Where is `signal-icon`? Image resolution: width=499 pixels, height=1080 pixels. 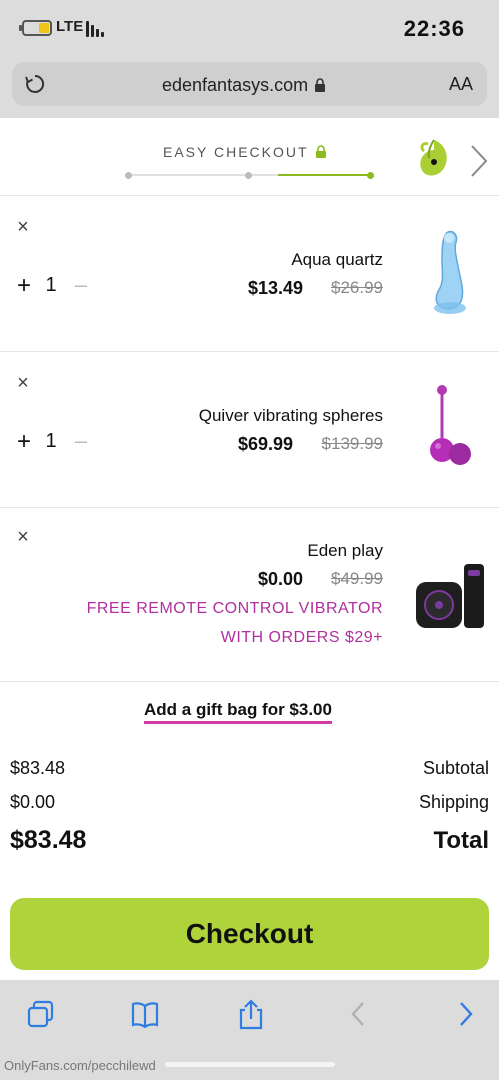
signal-icon is located at coordinates (96, 29).